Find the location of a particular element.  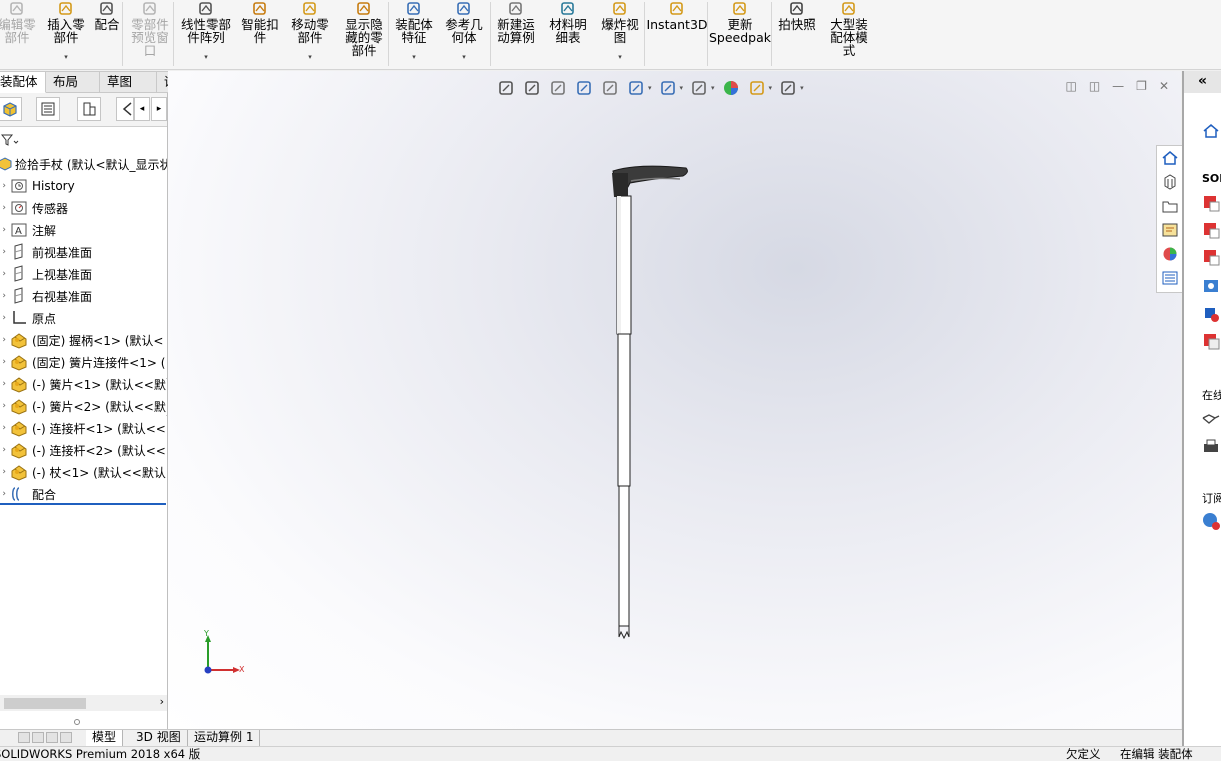

ribbon-button-12: 爆炸视 图 ▾ is located at coordinates (620, 33).